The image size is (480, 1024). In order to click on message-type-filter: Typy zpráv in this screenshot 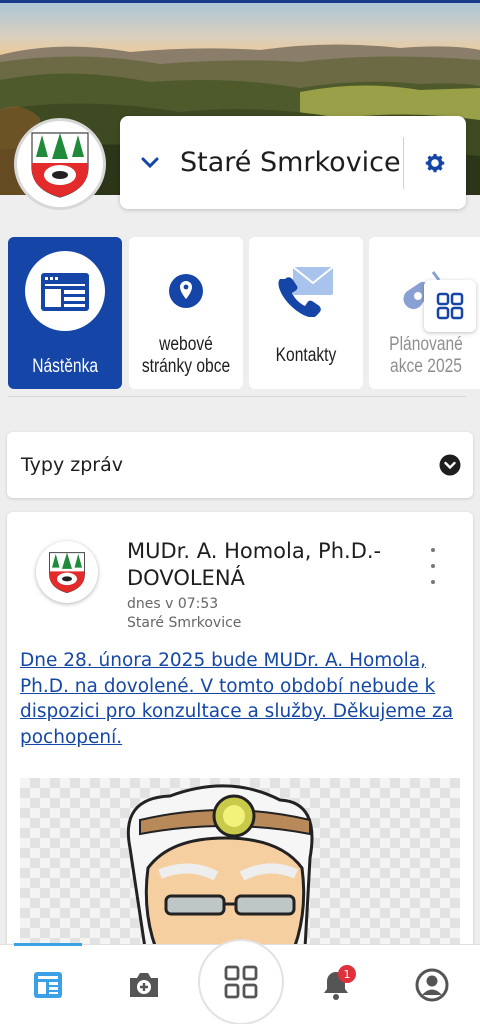, I will do `click(240, 465)`.